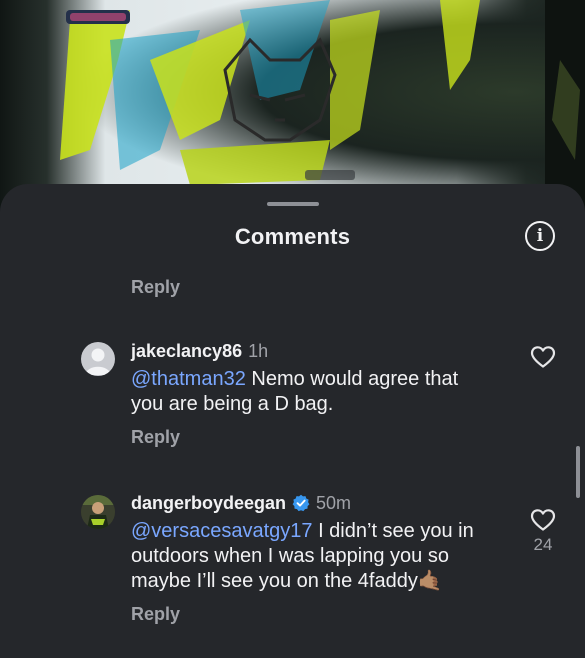  I want to click on comment-text-line-2: you are being a D bag., so click(232, 404).